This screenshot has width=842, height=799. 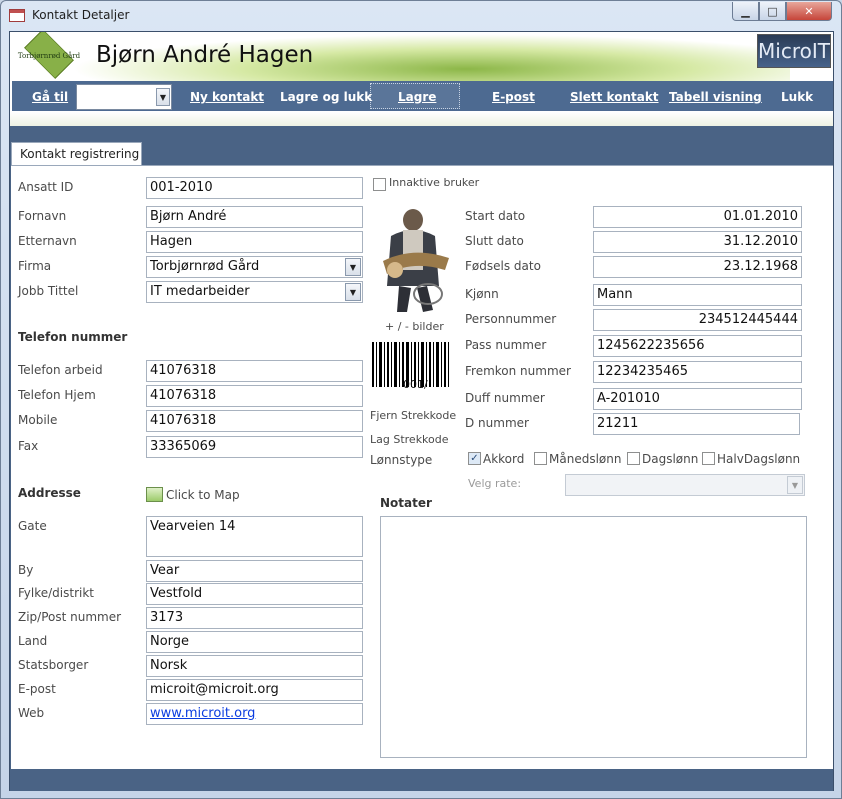 What do you see at coordinates (48, 291) in the screenshot?
I see `jobb-tittel-label: Jobb Tittel` at bounding box center [48, 291].